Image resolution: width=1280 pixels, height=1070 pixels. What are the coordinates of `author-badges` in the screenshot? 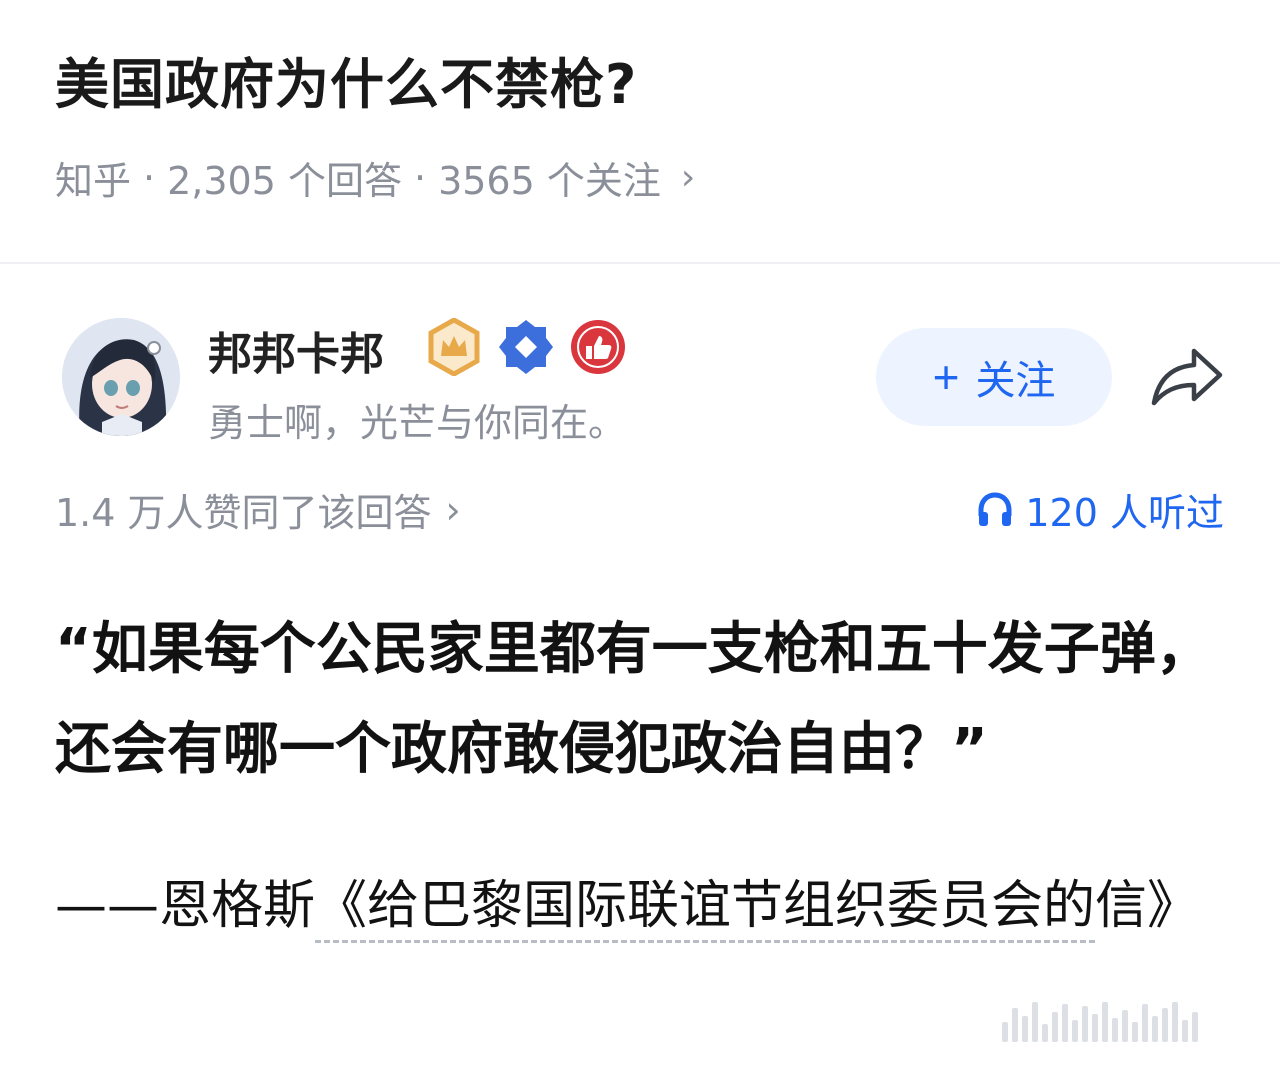 It's located at (526, 347).